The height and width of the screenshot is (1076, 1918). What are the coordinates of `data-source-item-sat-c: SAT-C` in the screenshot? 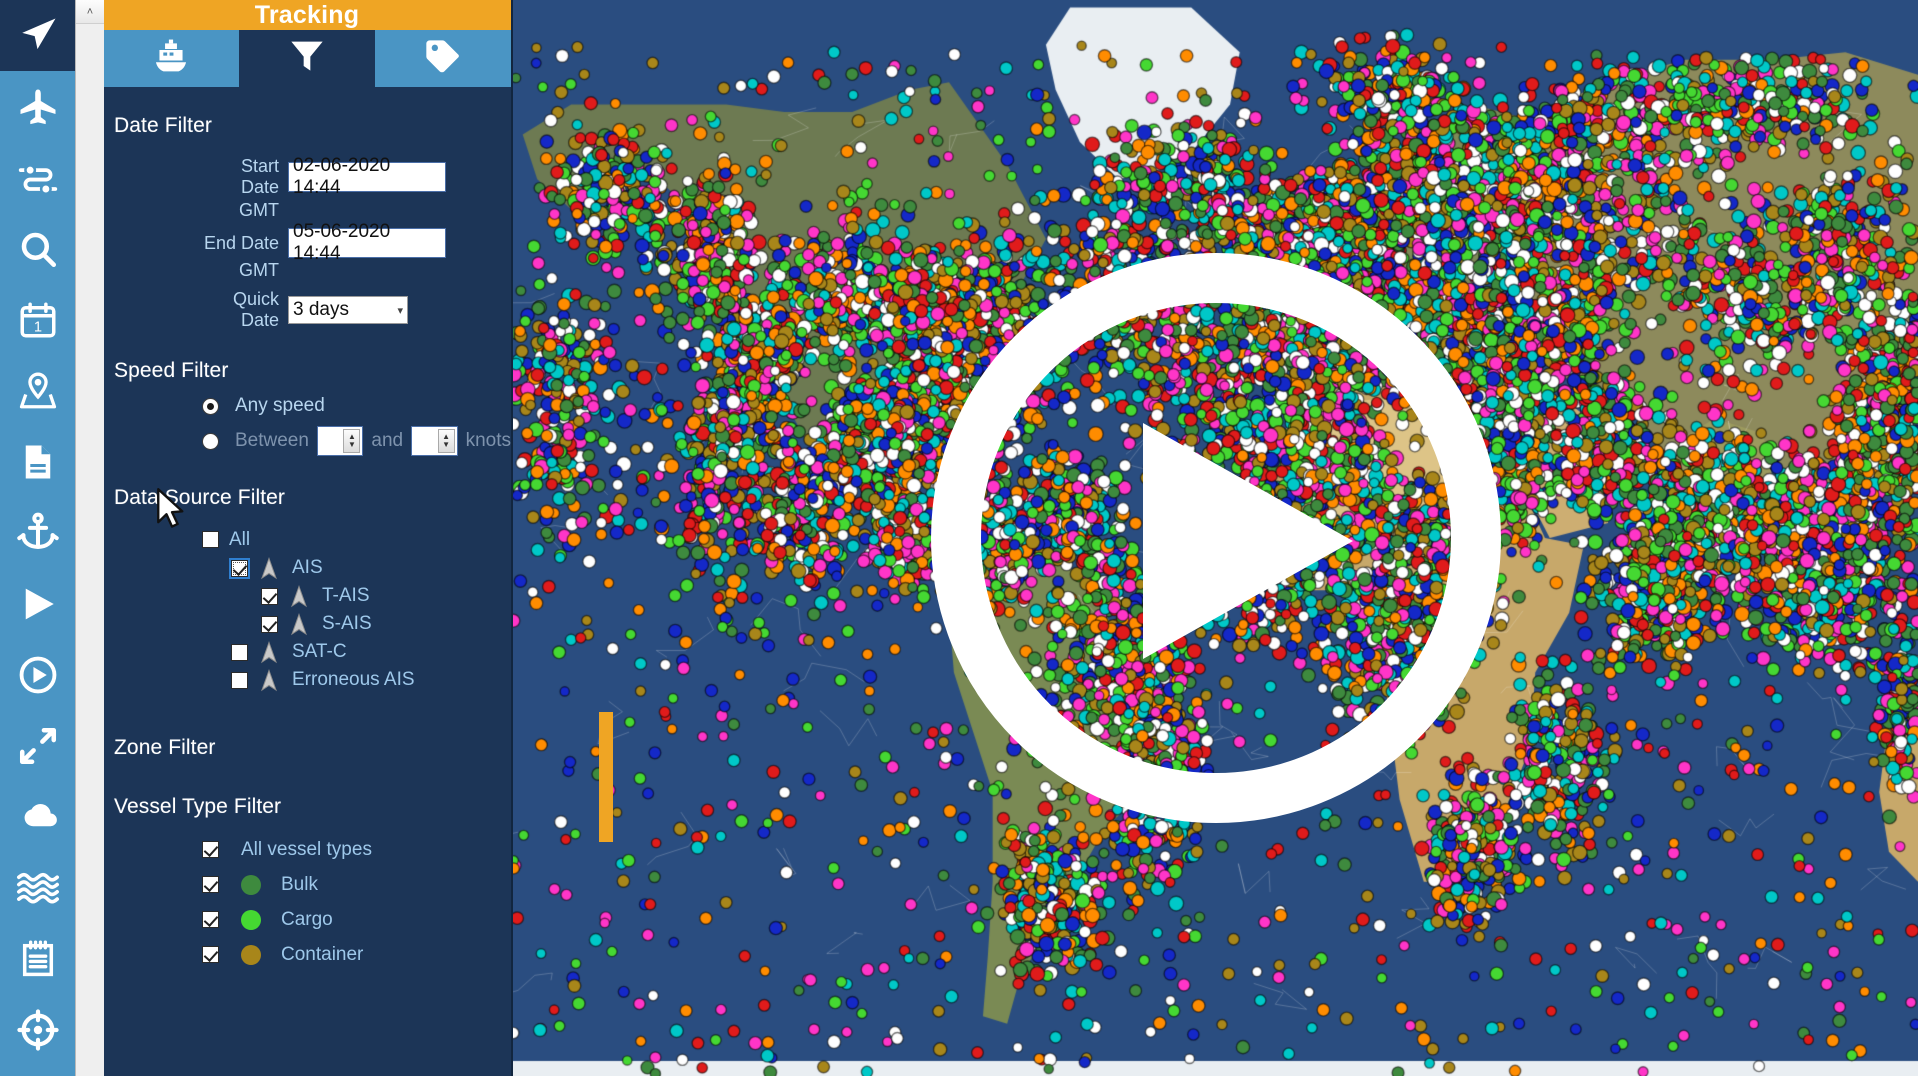 It's located at (307, 652).